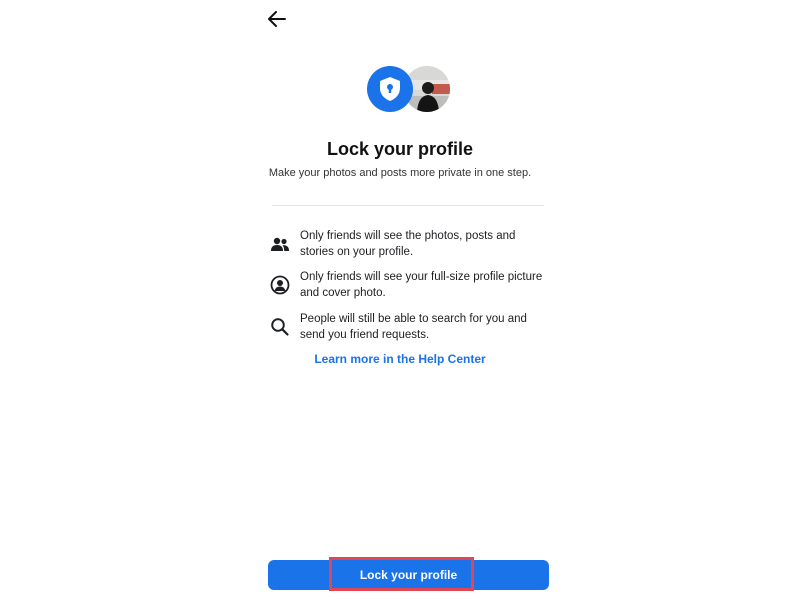  I want to click on profile-circle-icon, so click(280, 285).